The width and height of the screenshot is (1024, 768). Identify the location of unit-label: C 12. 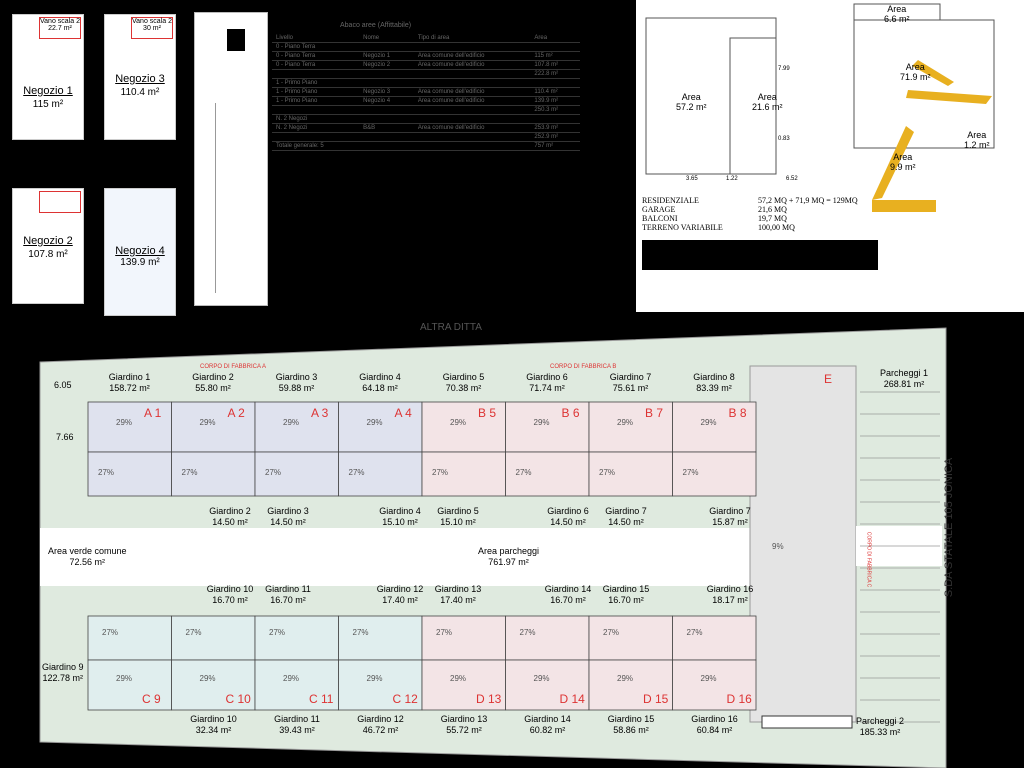
(405, 699).